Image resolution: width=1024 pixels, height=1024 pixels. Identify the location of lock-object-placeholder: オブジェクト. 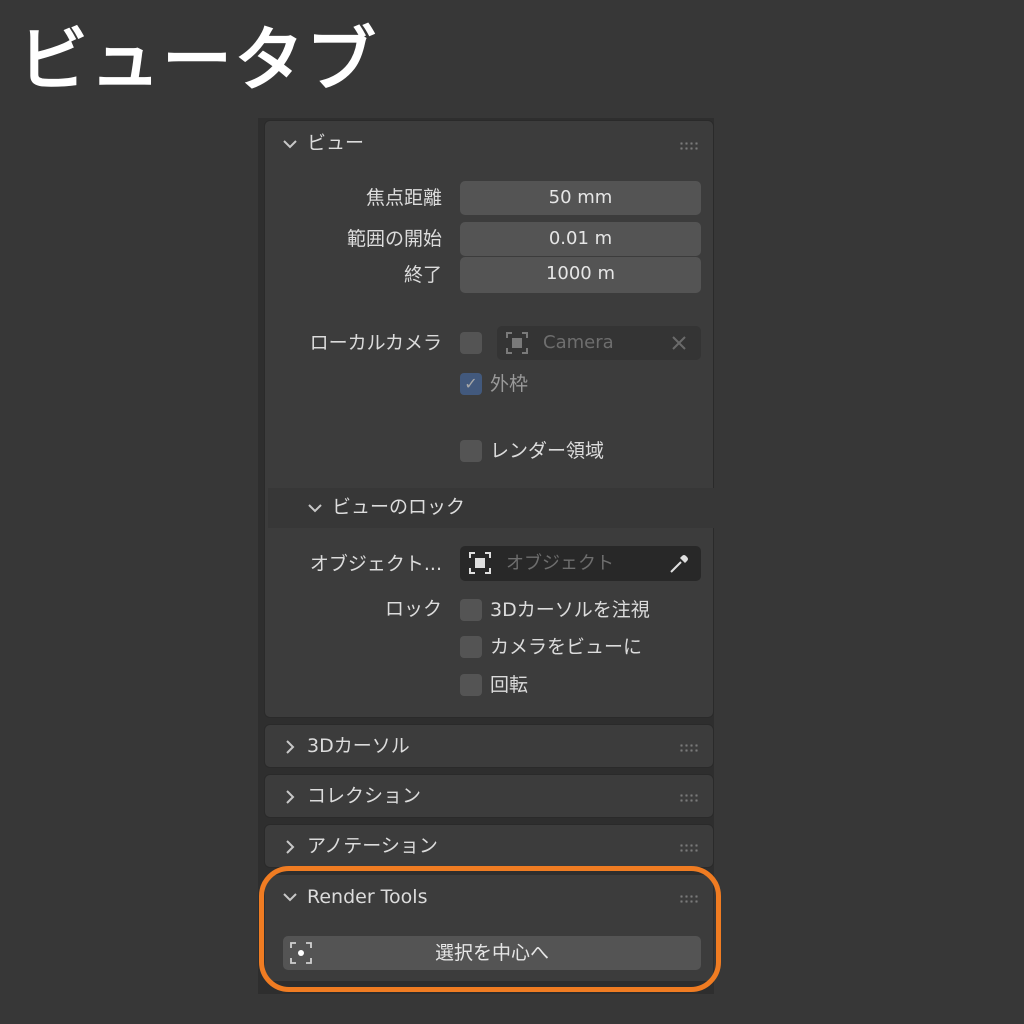
(560, 563).